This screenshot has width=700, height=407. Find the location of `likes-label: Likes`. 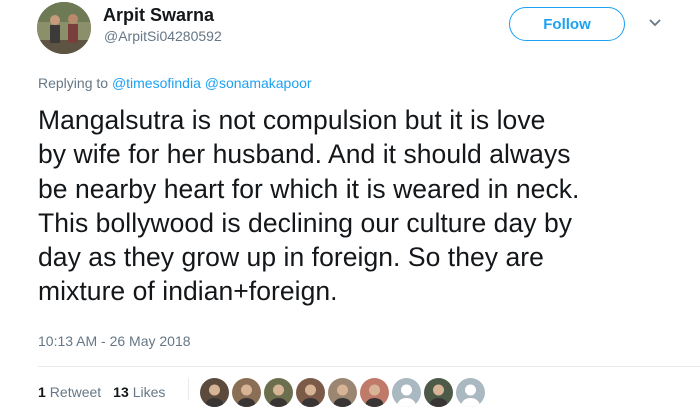

likes-label: Likes is located at coordinates (149, 392).